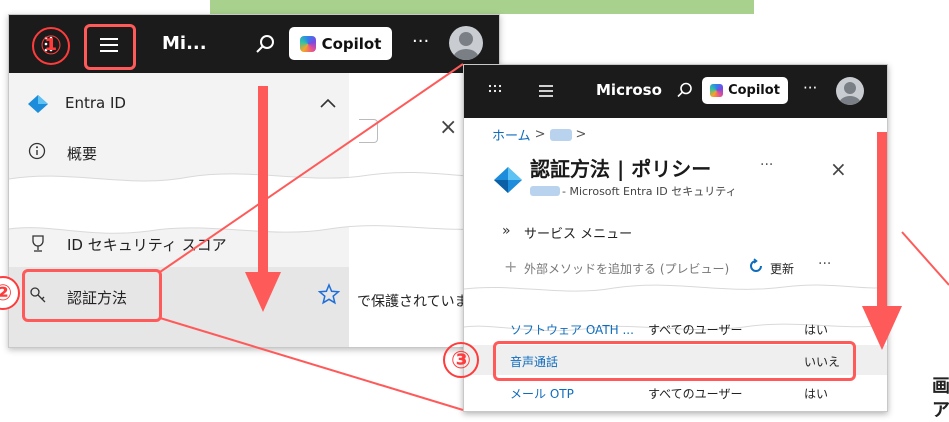  I want to click on highlight-auth-methods, so click(92, 295).